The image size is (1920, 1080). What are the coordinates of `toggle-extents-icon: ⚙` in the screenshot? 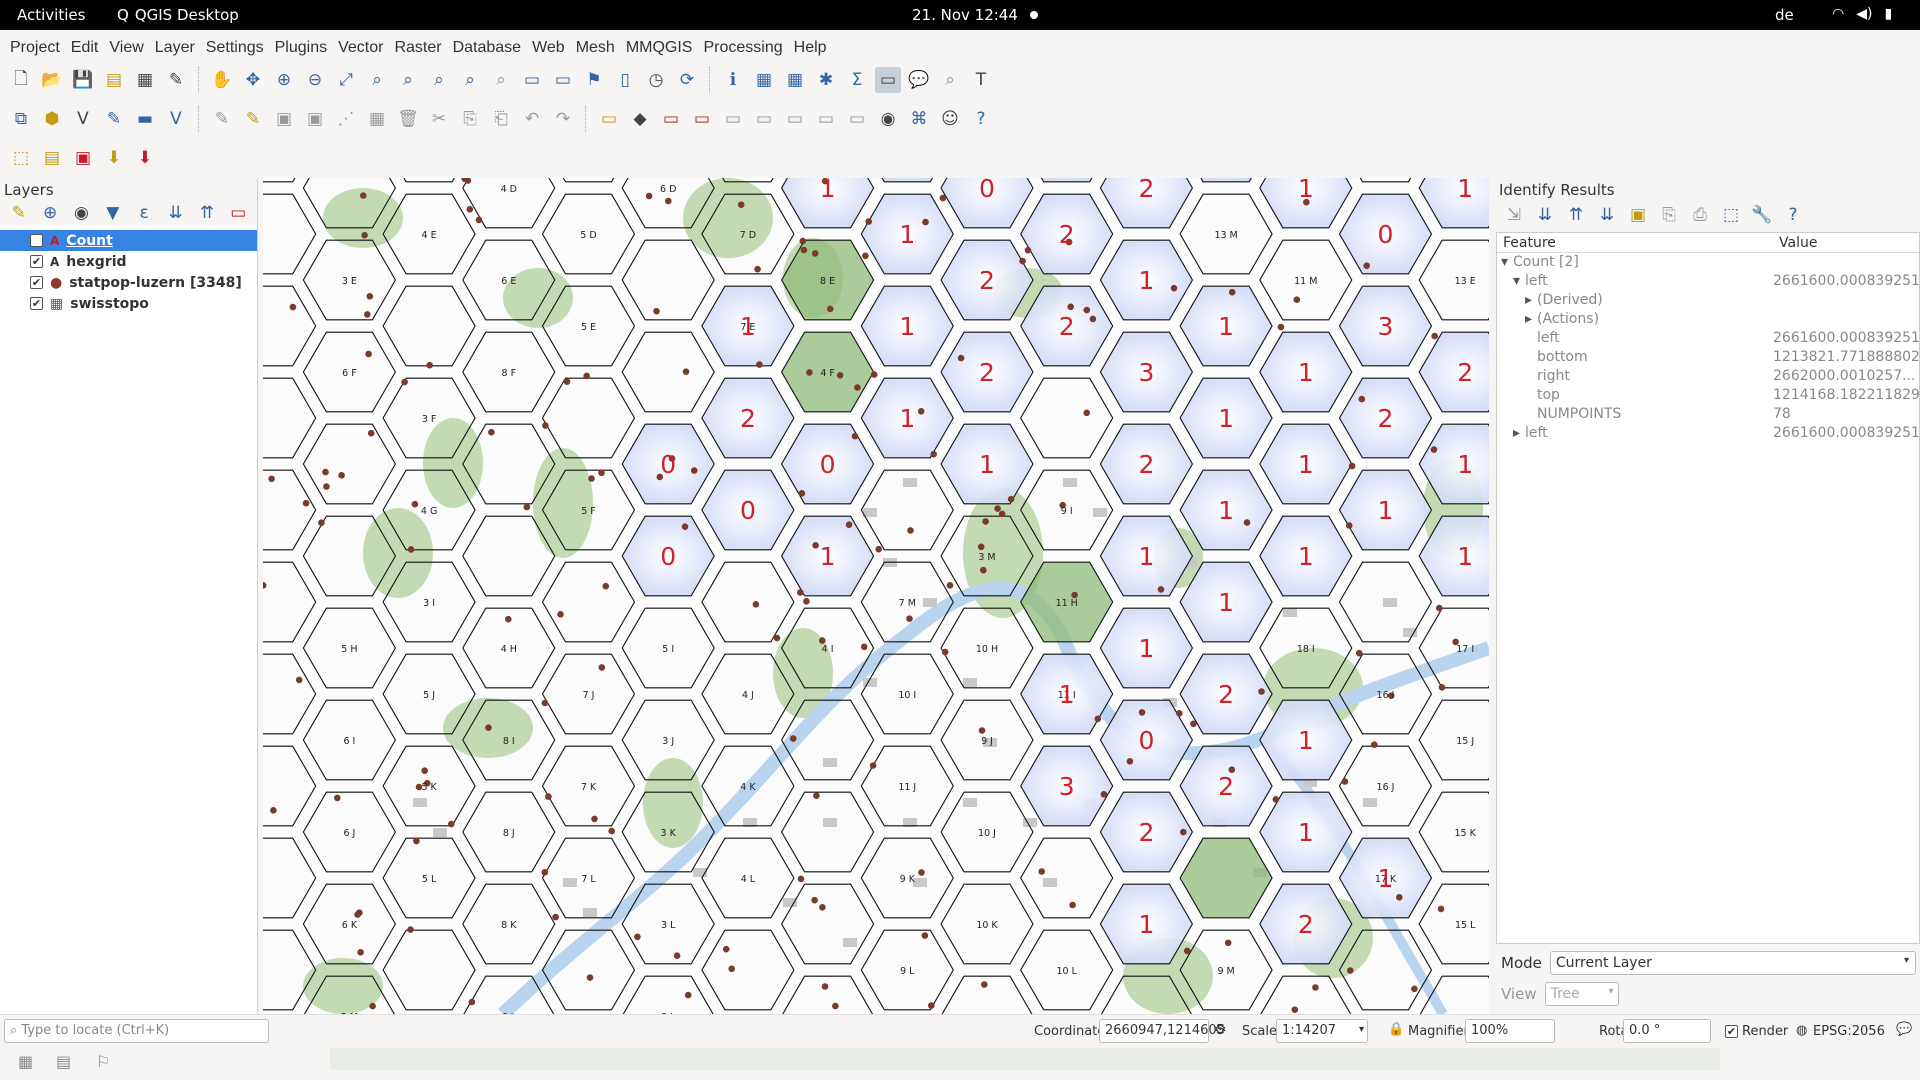 It's located at (1220, 1030).